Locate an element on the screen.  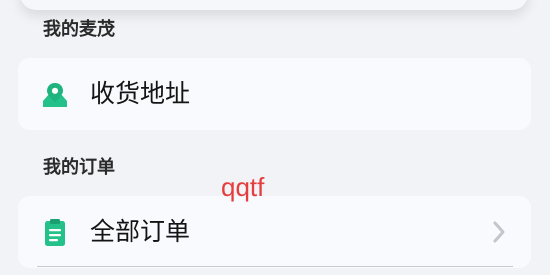
watermark-text: qqtf is located at coordinates (243, 187).